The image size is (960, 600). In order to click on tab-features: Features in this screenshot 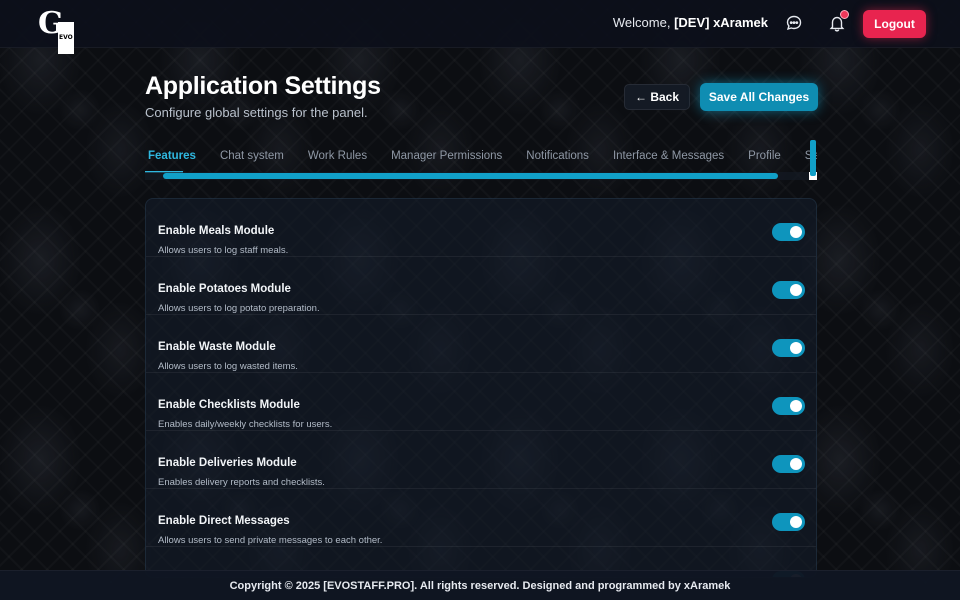, I will do `click(176, 156)`.